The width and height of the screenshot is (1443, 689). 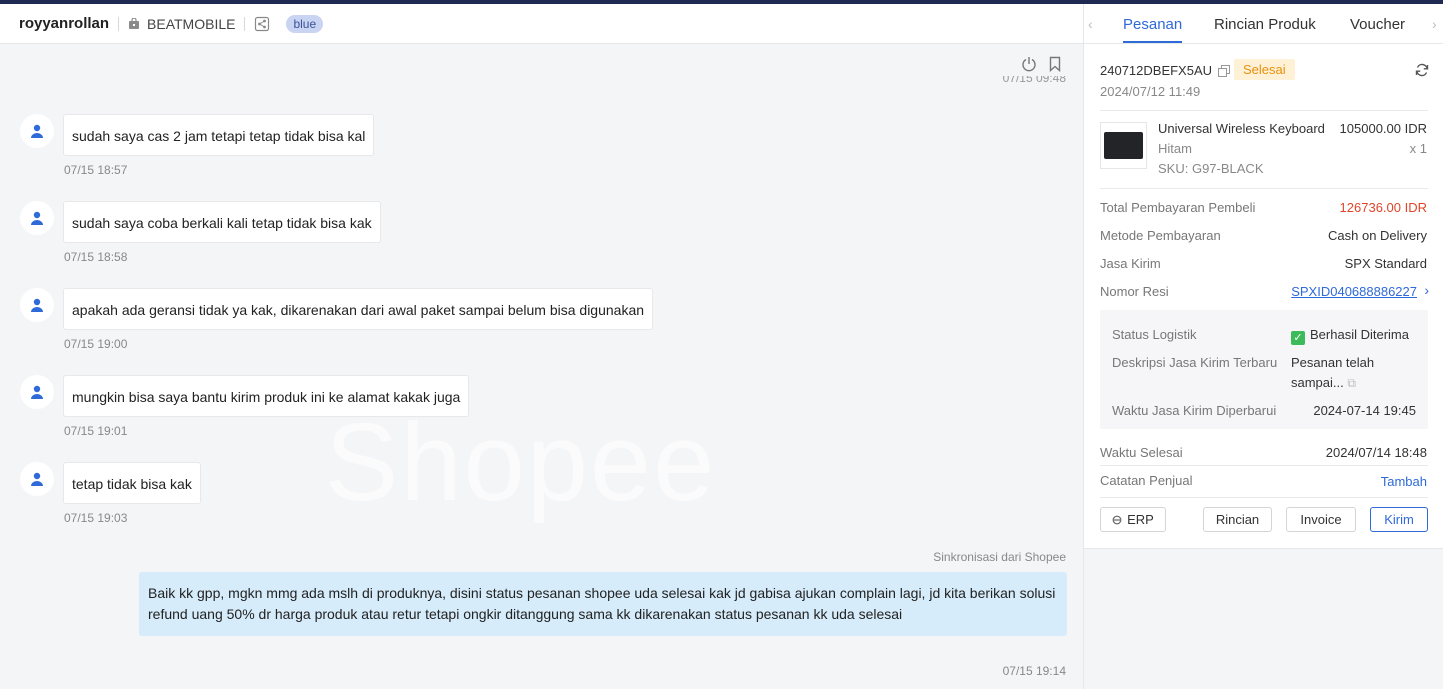 I want to click on bookmark-icon, so click(x=1055, y=64).